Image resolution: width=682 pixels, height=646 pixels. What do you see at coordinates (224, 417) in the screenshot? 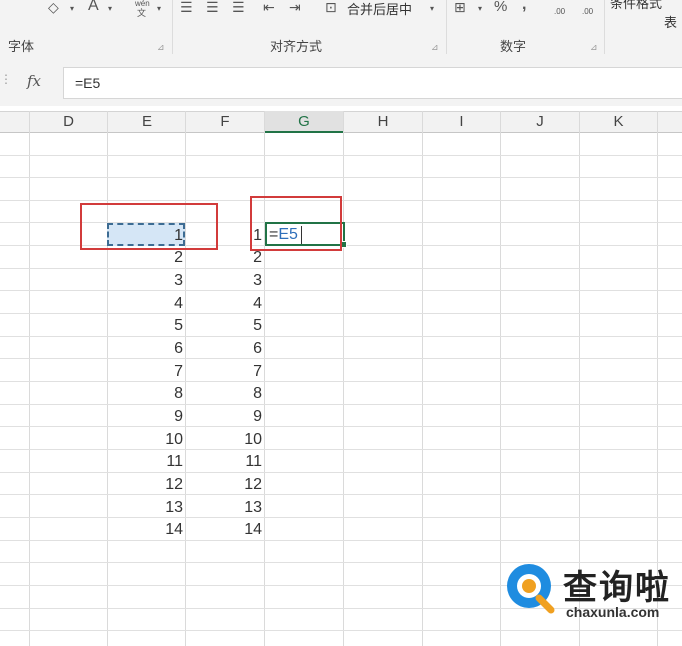
I see `cell-f13: 9` at bounding box center [224, 417].